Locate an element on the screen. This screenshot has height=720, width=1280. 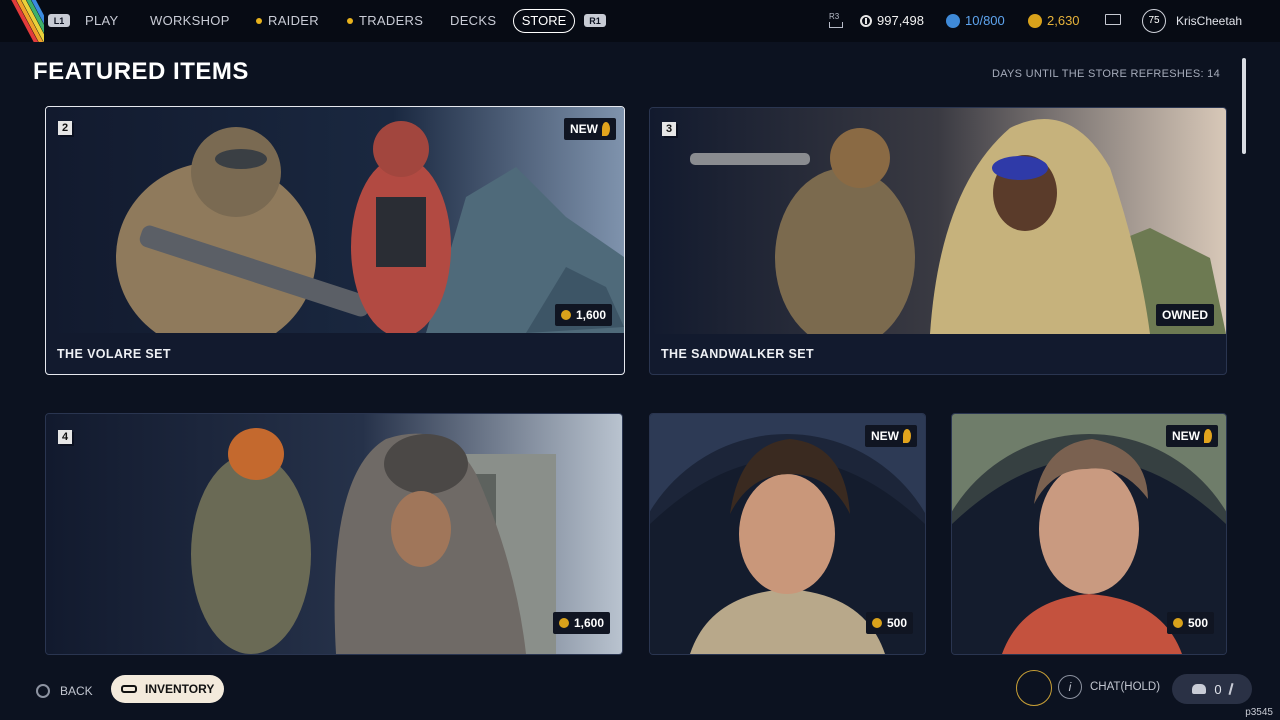
brand-stripes is located at coordinates (22, 21).